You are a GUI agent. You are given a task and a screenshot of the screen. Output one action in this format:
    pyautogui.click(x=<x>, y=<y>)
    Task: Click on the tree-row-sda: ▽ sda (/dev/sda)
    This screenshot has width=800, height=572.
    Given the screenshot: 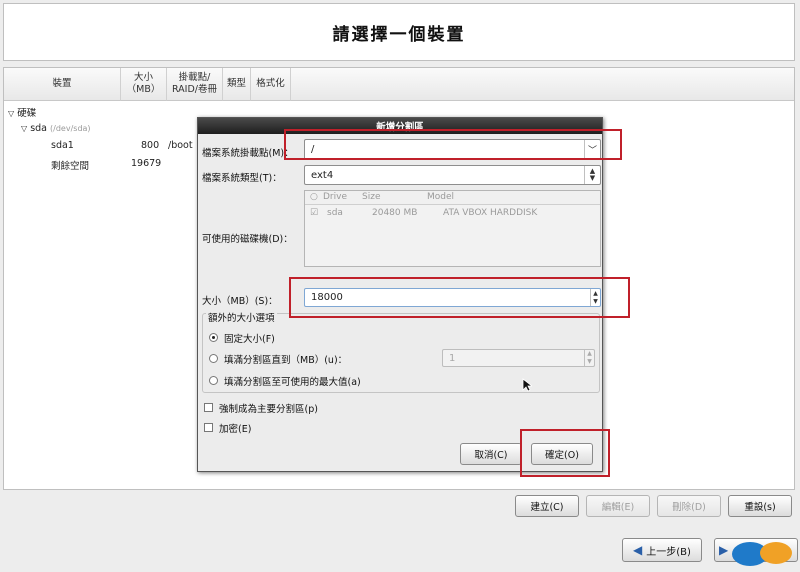 What is the action you would take?
    pyautogui.click(x=56, y=128)
    